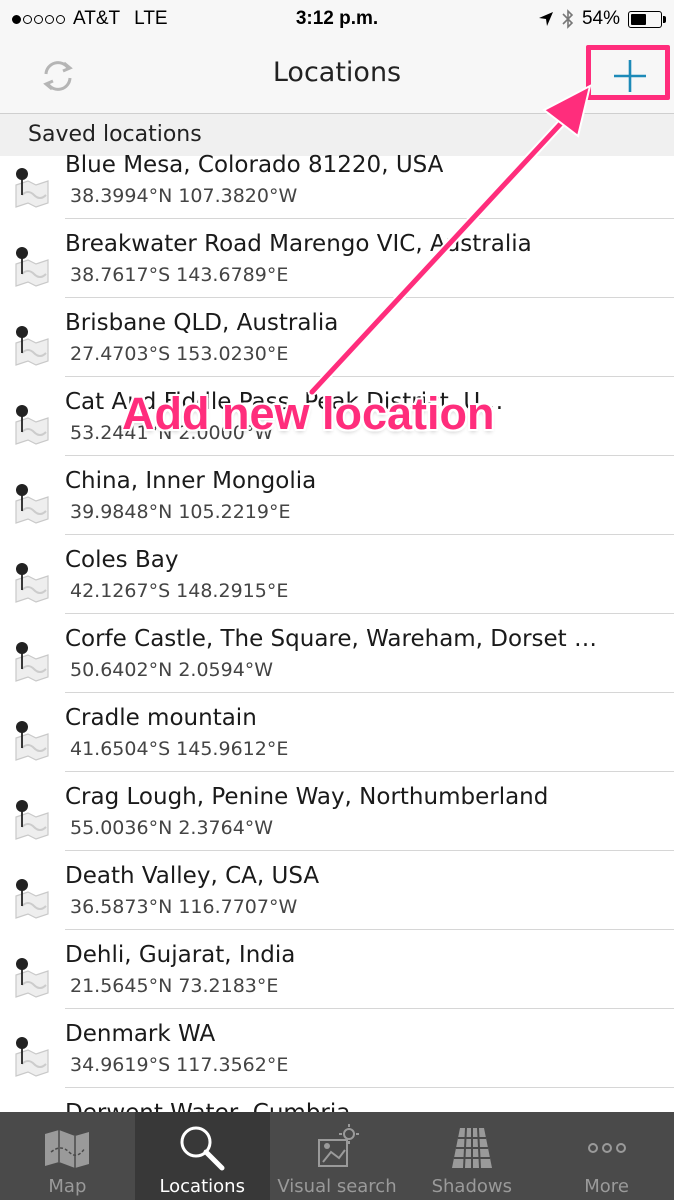 The width and height of the screenshot is (674, 1200). What do you see at coordinates (202, 1186) in the screenshot?
I see `tab-label: Locations` at bounding box center [202, 1186].